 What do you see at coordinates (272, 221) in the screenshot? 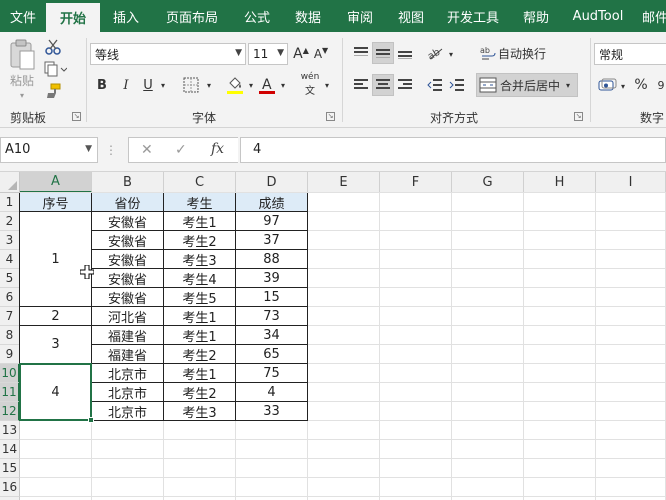
I see `table-cell: 97` at bounding box center [272, 221].